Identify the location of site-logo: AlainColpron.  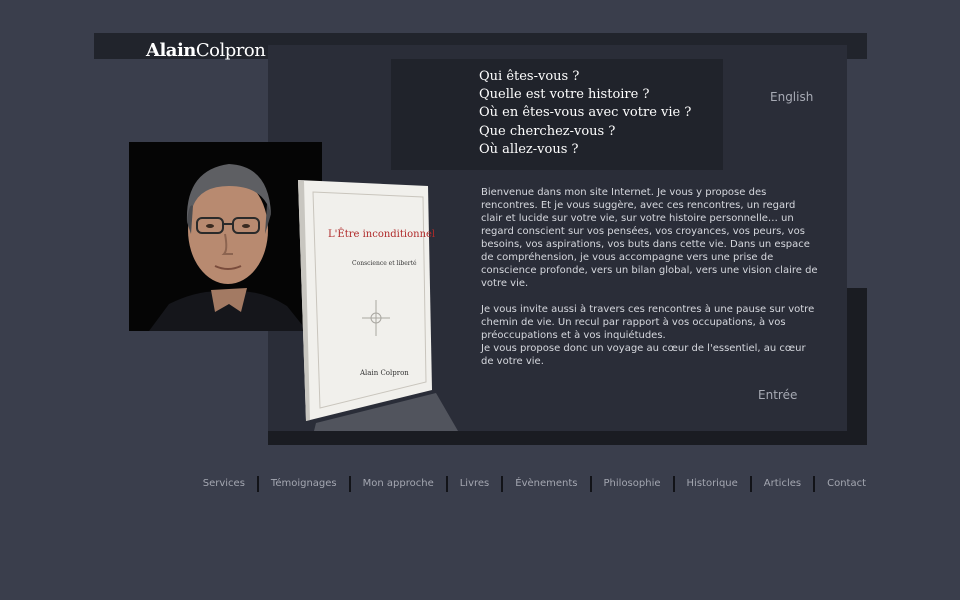
(206, 50).